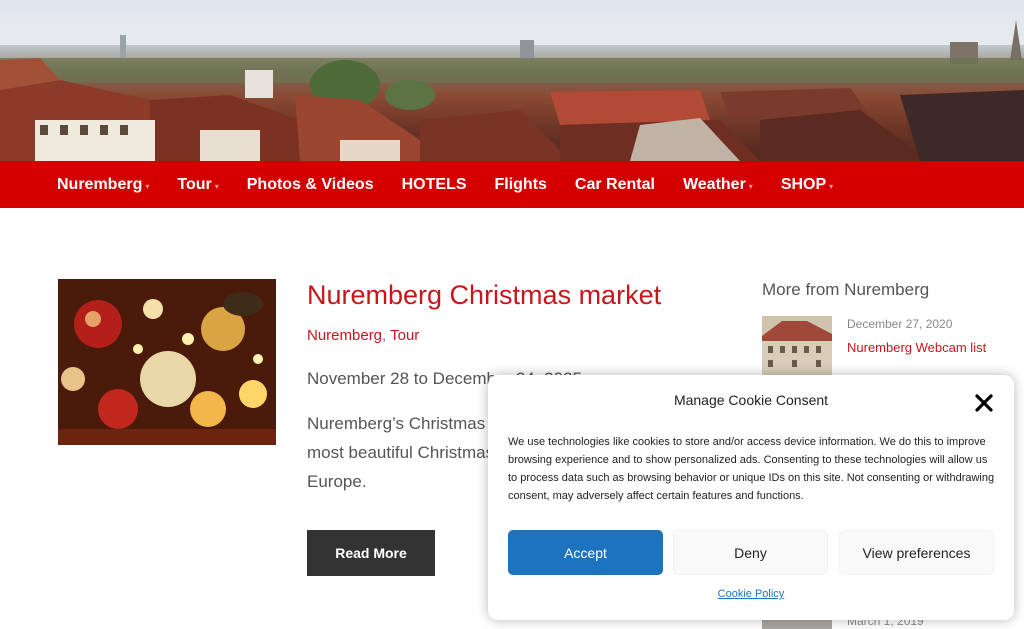  I want to click on sidebar-item-title-link: Nuremberg Webcam list, so click(917, 348).